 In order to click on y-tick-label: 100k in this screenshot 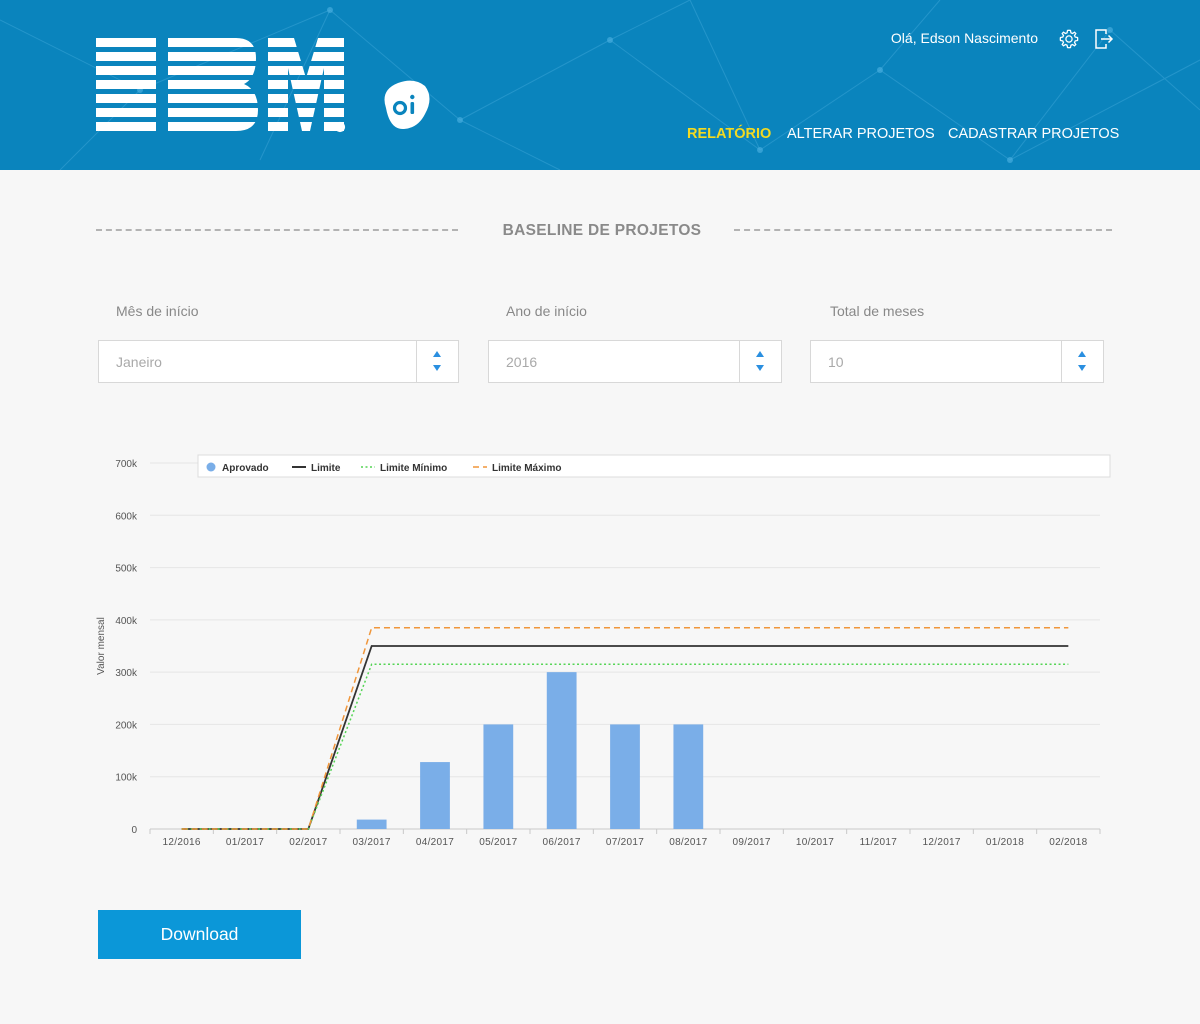, I will do `click(126, 778)`.